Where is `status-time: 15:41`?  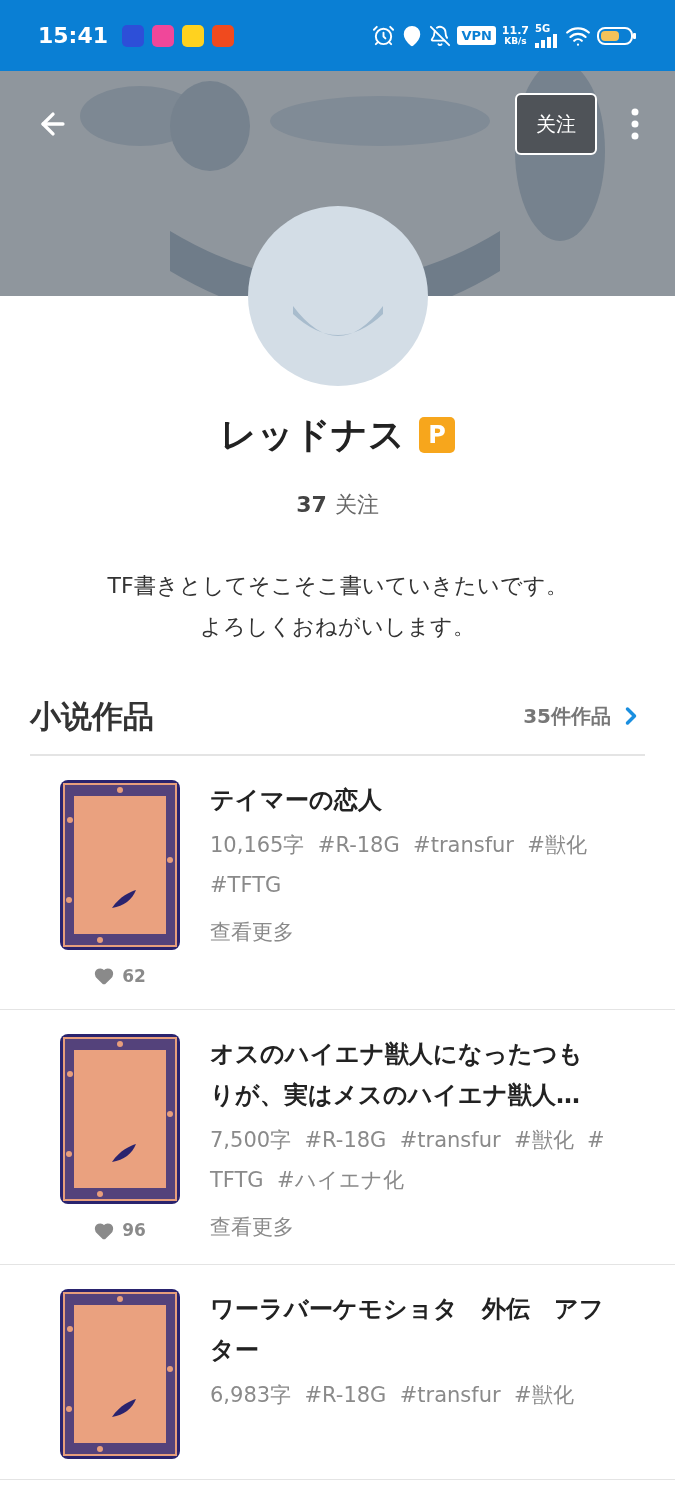
status-time: 15:41 is located at coordinates (73, 36).